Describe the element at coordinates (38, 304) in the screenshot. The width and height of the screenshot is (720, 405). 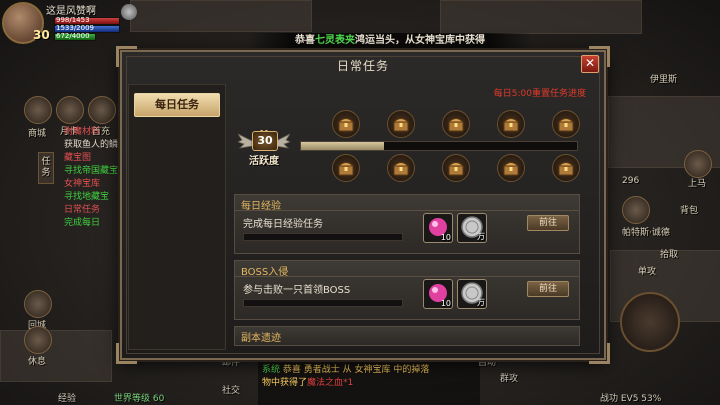
I see `return-city-icon` at that location.